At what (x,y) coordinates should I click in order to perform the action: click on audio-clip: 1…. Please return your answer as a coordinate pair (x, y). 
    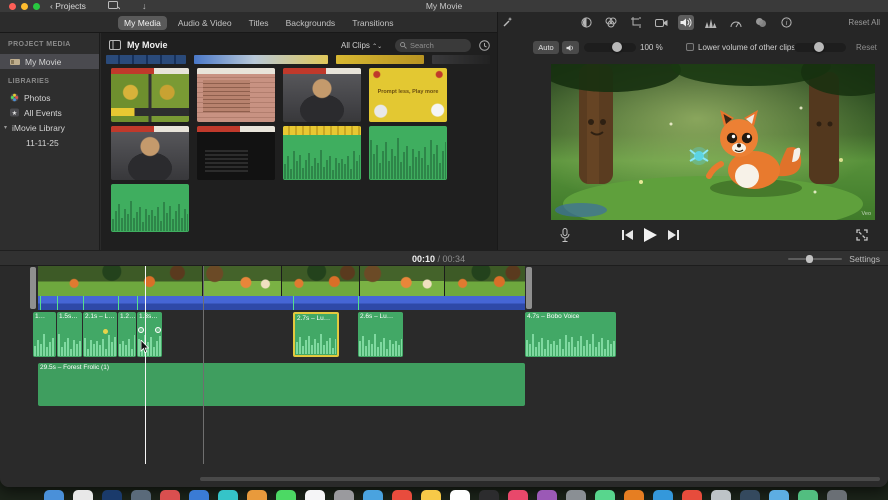
    Looking at the image, I should click on (44, 334).